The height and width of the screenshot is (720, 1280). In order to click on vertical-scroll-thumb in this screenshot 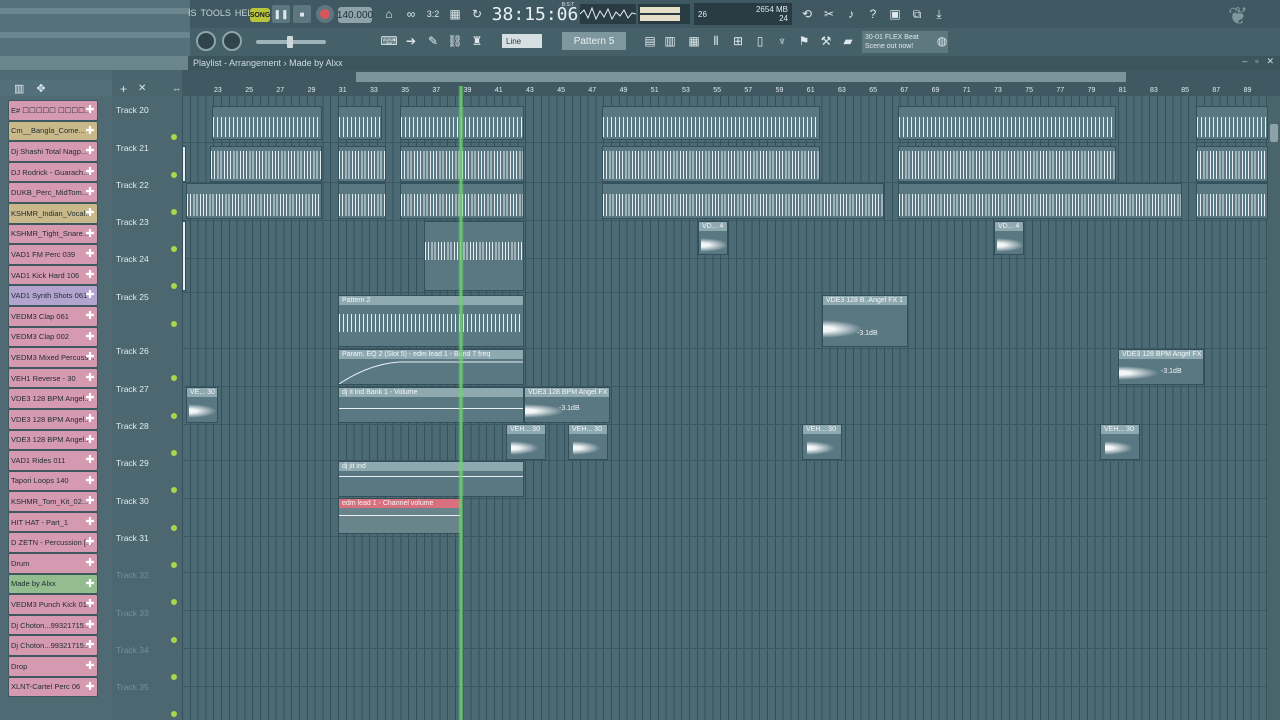, I will do `click(1274, 133)`.